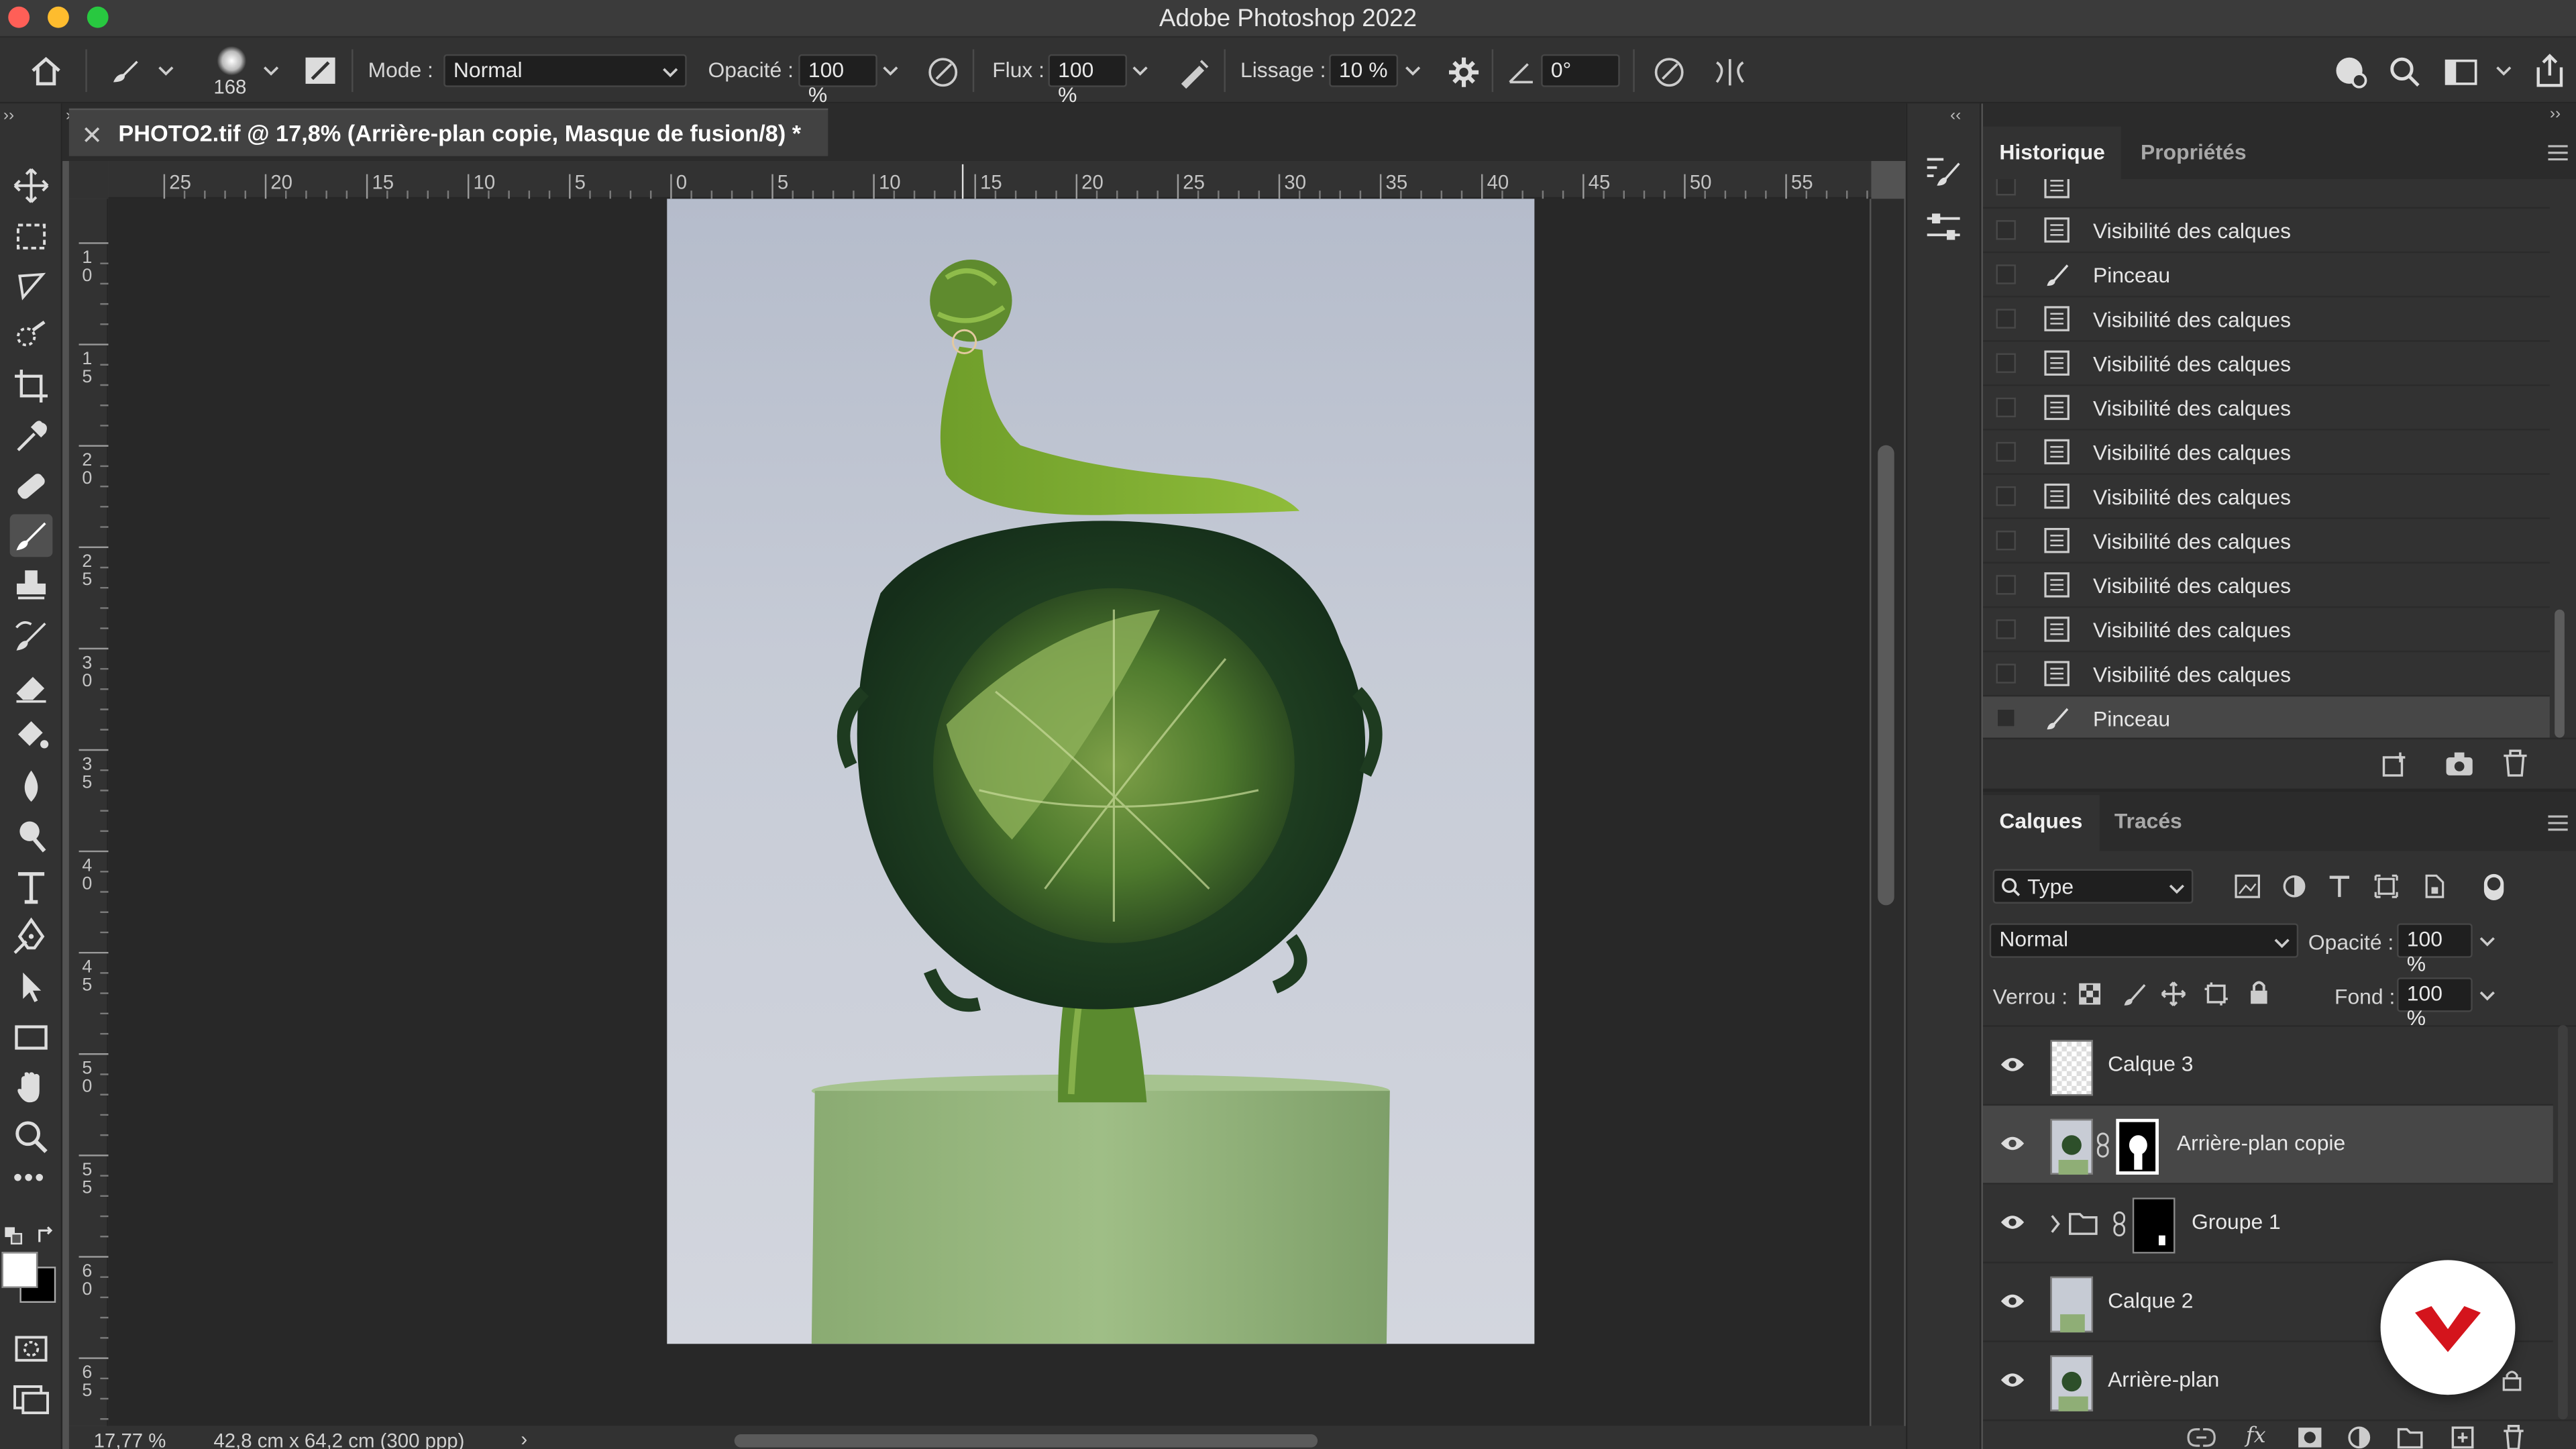 The image size is (2576, 1449). Describe the element at coordinates (2513, 1436) in the screenshot. I see `trash-icon` at that location.